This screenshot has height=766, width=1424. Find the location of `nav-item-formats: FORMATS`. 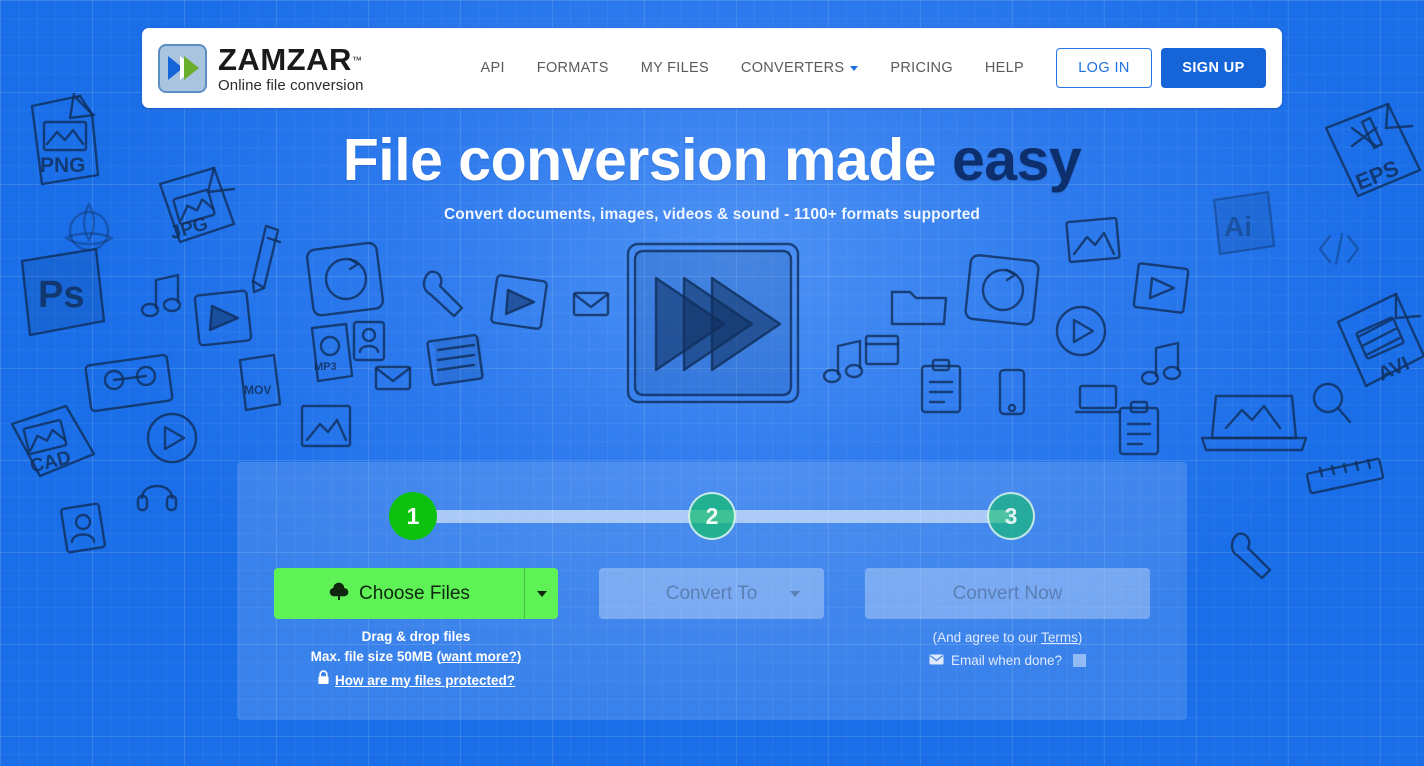

nav-item-formats: FORMATS is located at coordinates (573, 68).